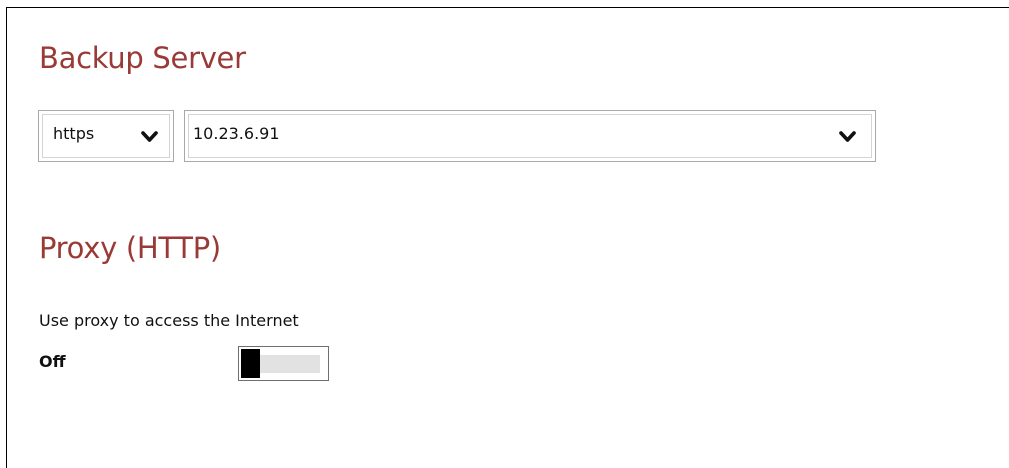 This screenshot has height=468, width=1009. I want to click on use-proxy-label: Use proxy to access the Internet, so click(169, 320).